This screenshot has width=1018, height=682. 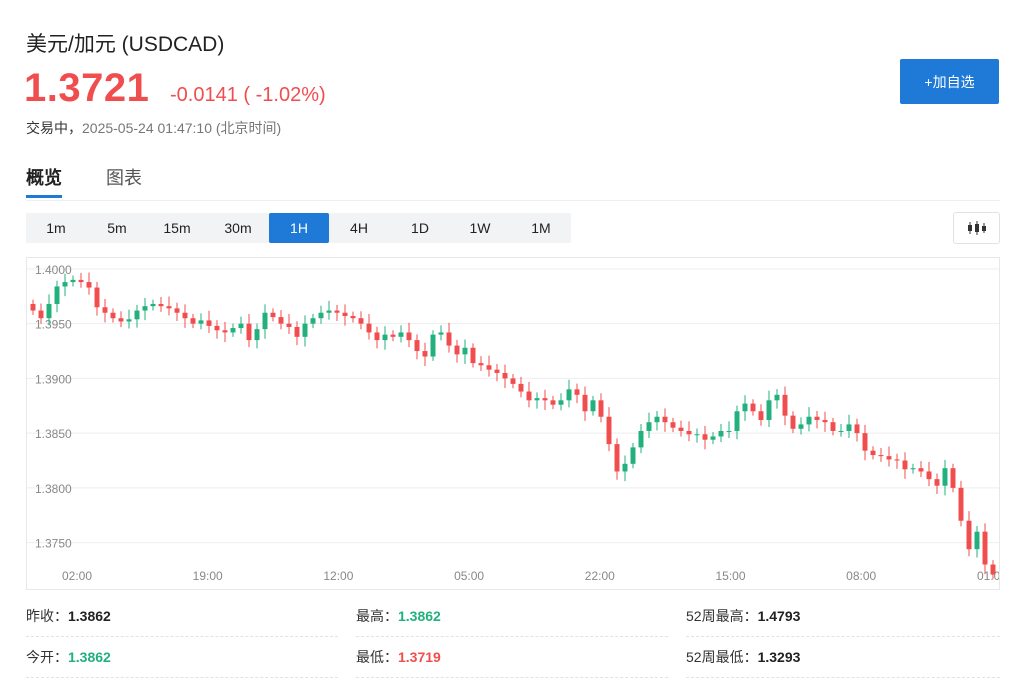 I want to click on y-tick-label: 1.3750, so click(x=53, y=544).